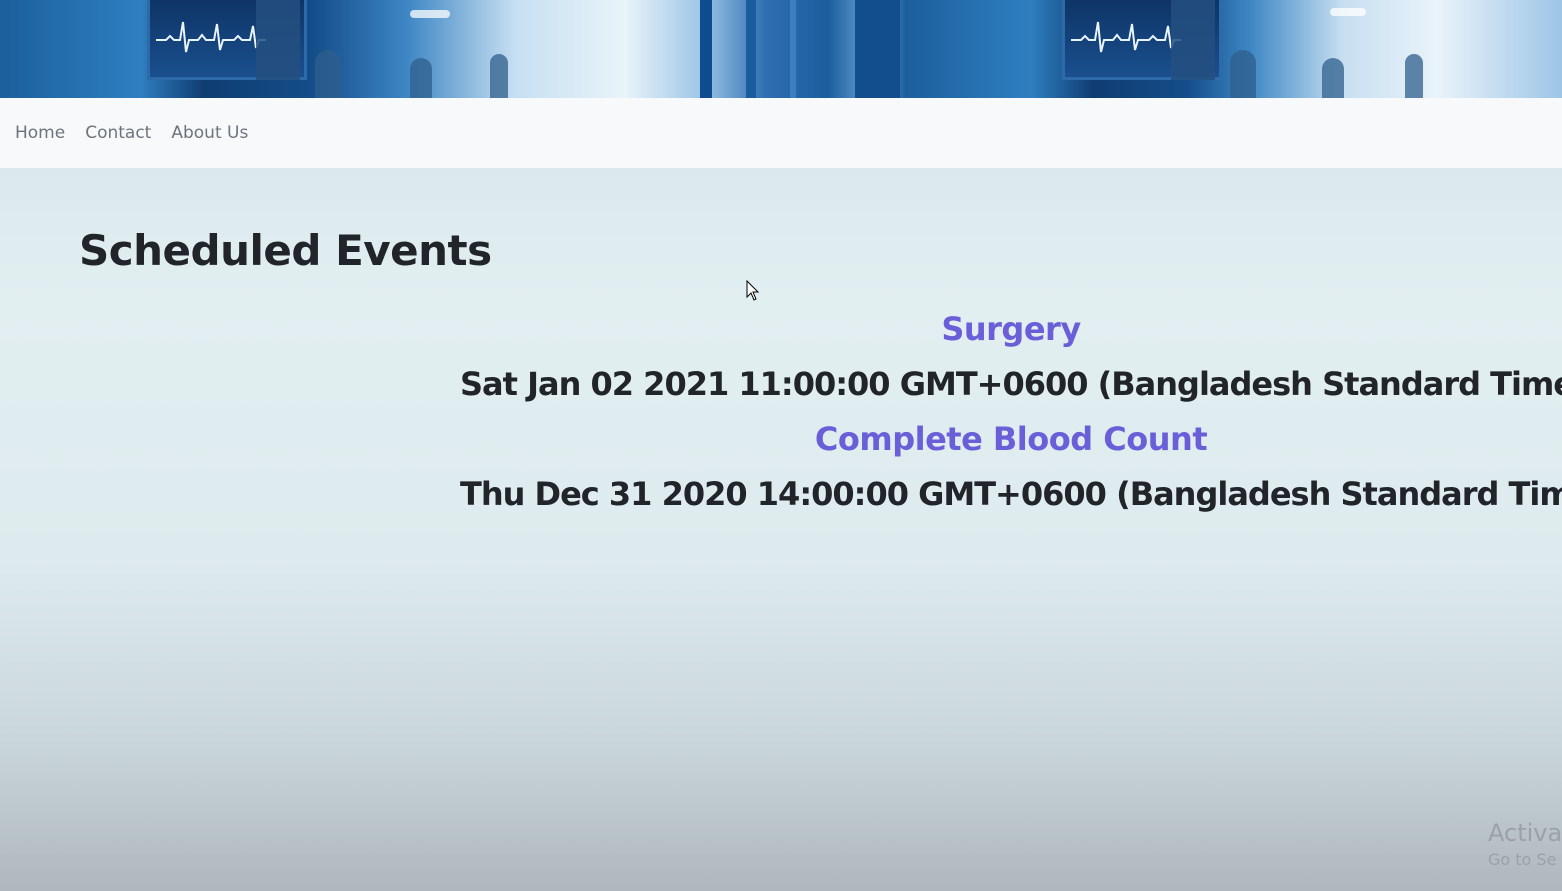 The width and height of the screenshot is (1562, 891). What do you see at coordinates (1525, 833) in the screenshot?
I see `watermark-line: Activat` at bounding box center [1525, 833].